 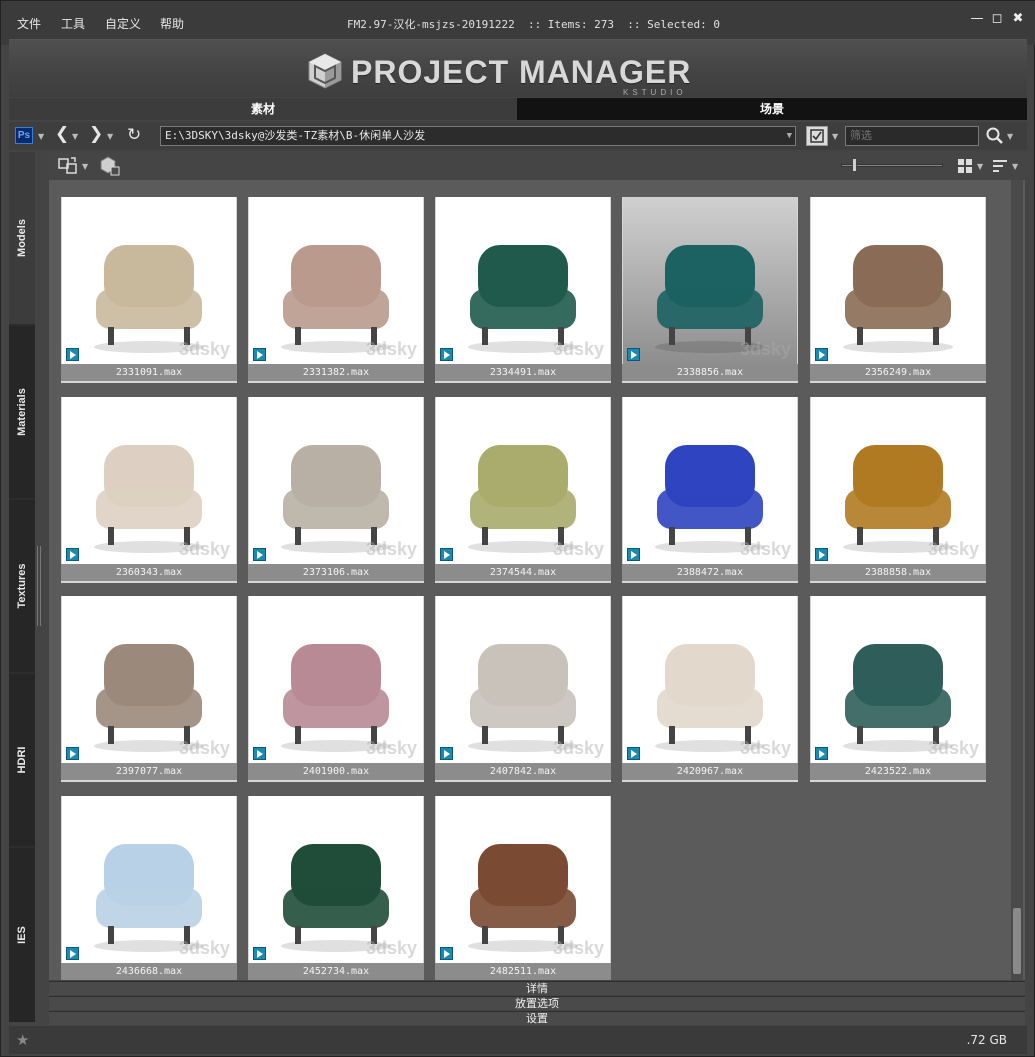 What do you see at coordinates (149, 490) in the screenshot?
I see `asset-card: 3dsky 2360343.max` at bounding box center [149, 490].